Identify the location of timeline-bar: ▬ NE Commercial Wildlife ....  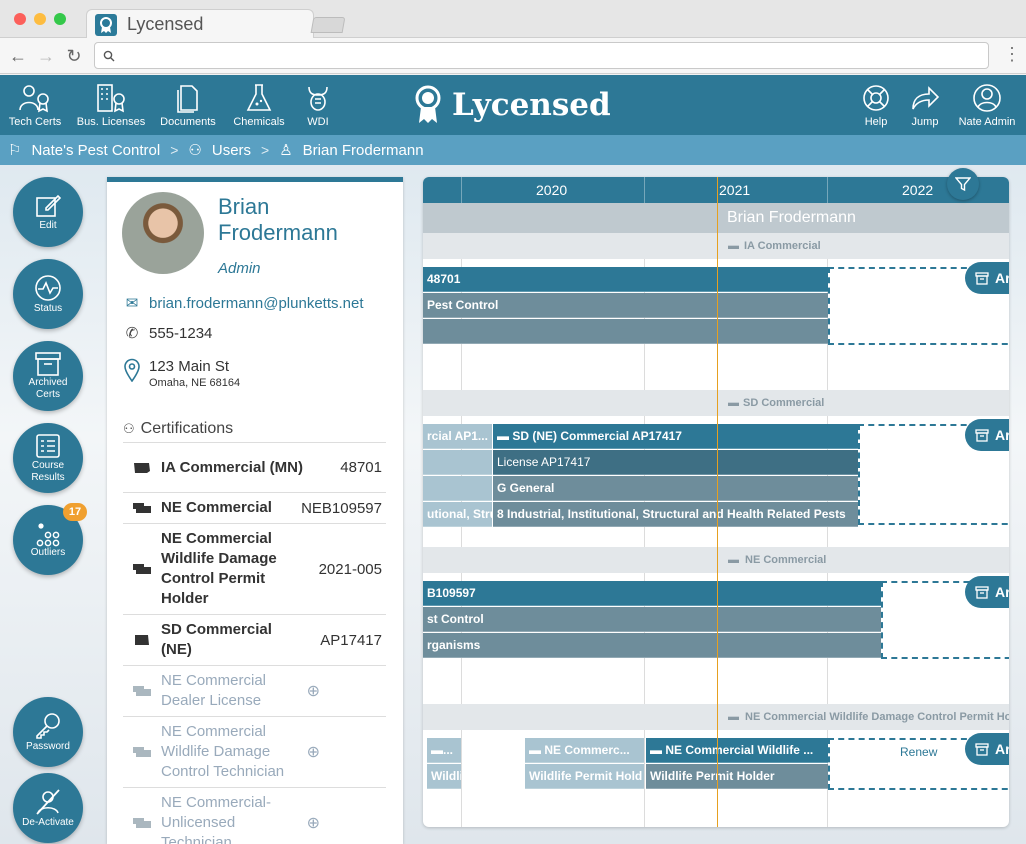
(737, 750).